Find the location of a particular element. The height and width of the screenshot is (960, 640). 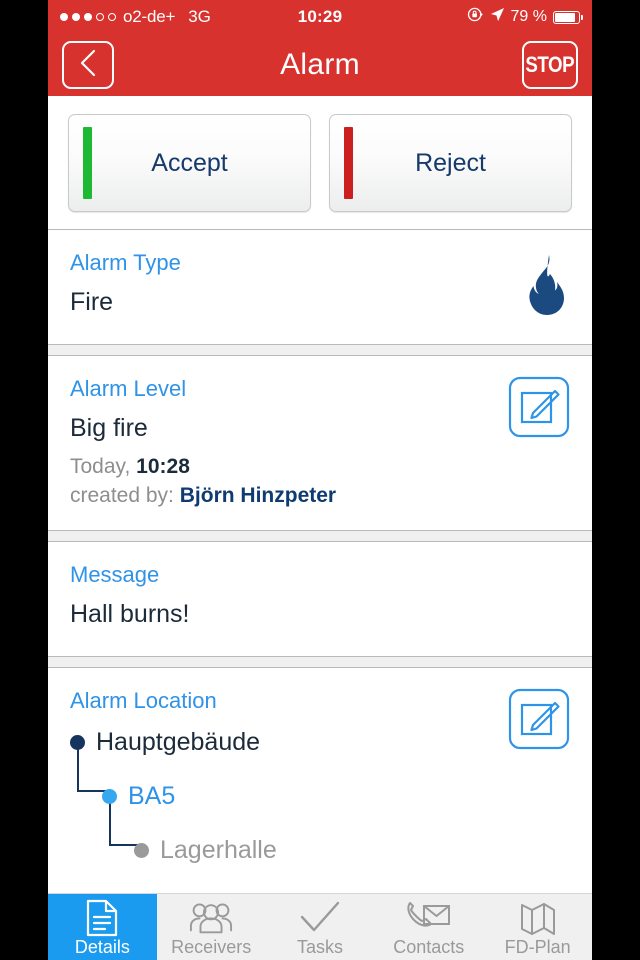

alarm-type-label: Alarm Type is located at coordinates (125, 262).